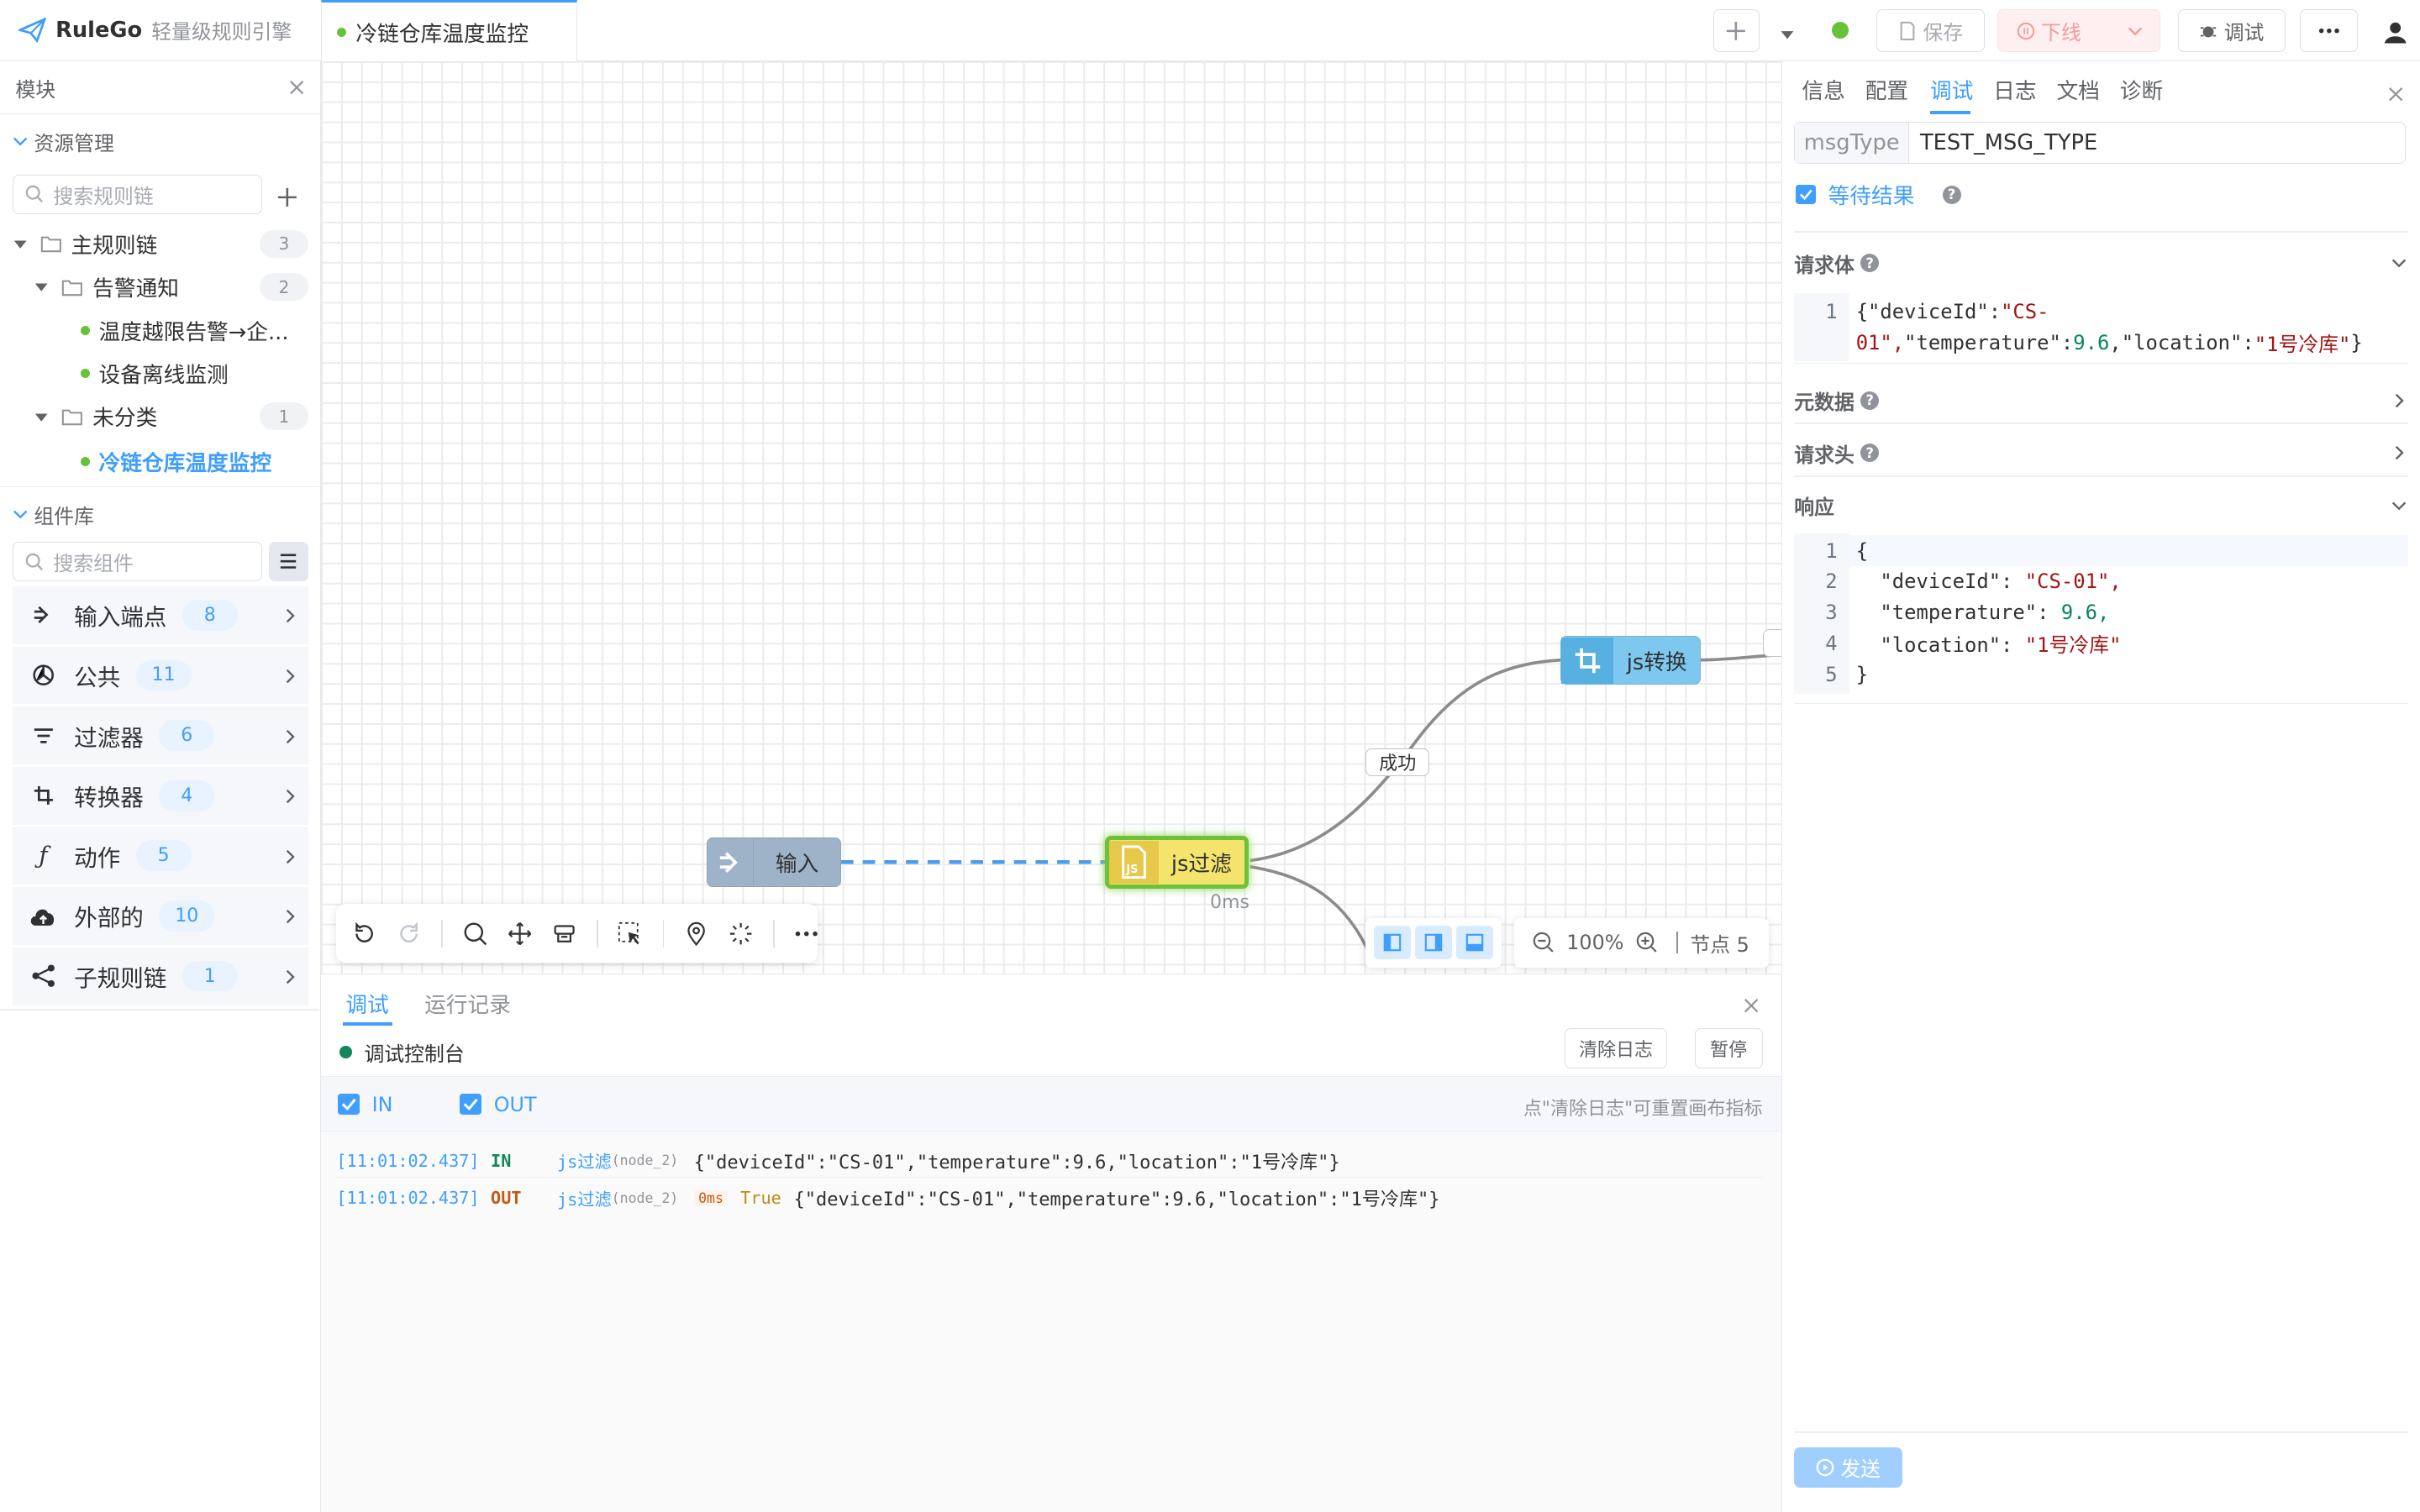 The height and width of the screenshot is (1512, 2420). What do you see at coordinates (161, 373) in the screenshot?
I see `tree-item-chain: 设备离线监测` at bounding box center [161, 373].